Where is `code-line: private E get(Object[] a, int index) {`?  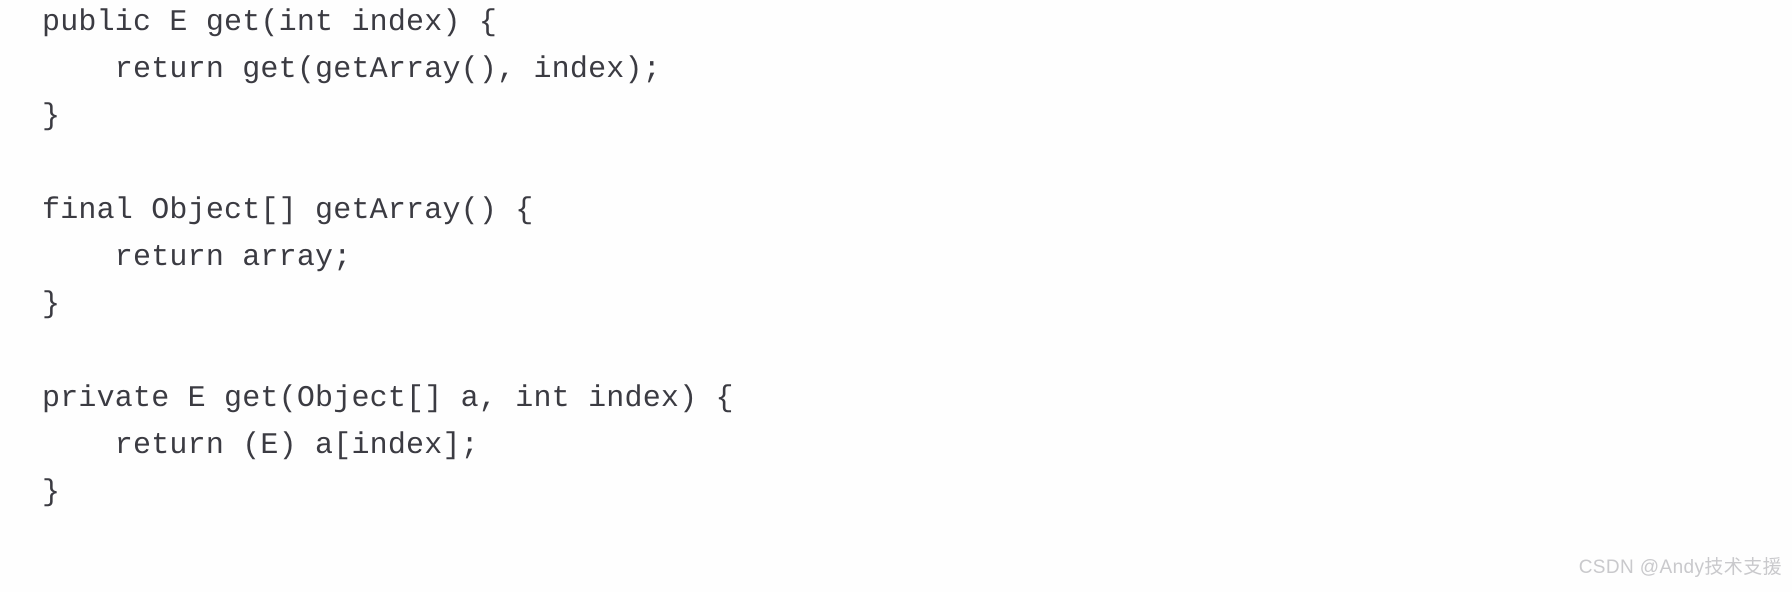 code-line: private E get(Object[] a, int index) { is located at coordinates (388, 399).